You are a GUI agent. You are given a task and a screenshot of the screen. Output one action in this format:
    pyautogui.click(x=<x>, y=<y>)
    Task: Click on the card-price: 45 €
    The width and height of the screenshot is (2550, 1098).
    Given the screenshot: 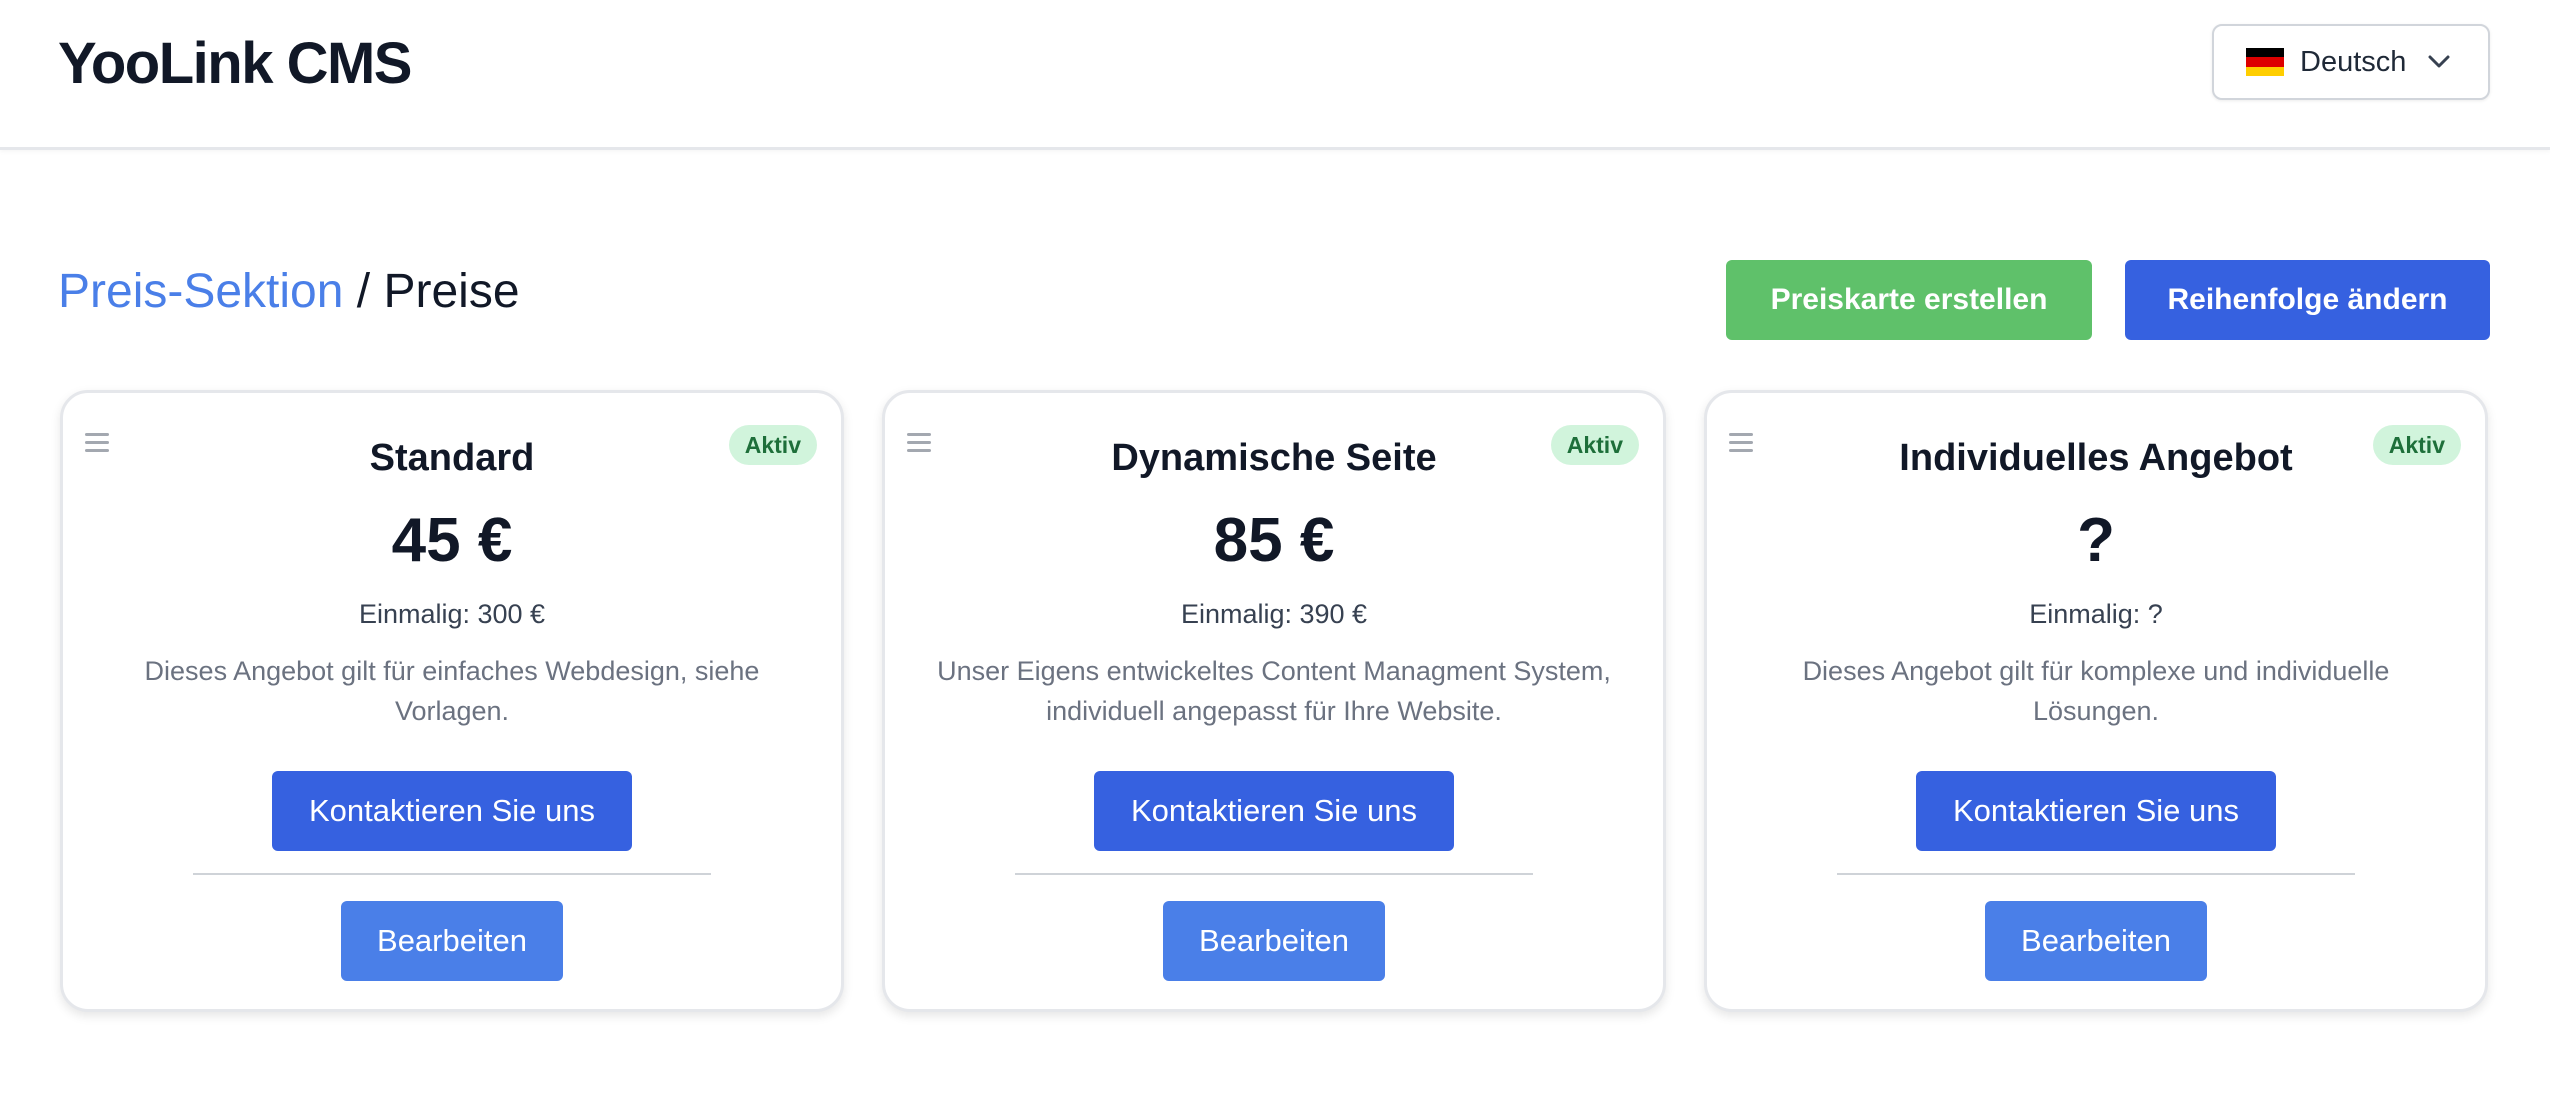 What is the action you would take?
    pyautogui.click(x=452, y=540)
    